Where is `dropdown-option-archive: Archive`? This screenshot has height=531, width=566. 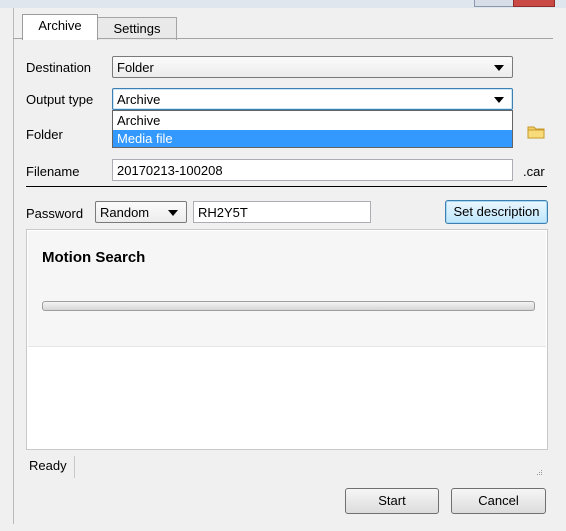
dropdown-option-archive: Archive is located at coordinates (312, 120).